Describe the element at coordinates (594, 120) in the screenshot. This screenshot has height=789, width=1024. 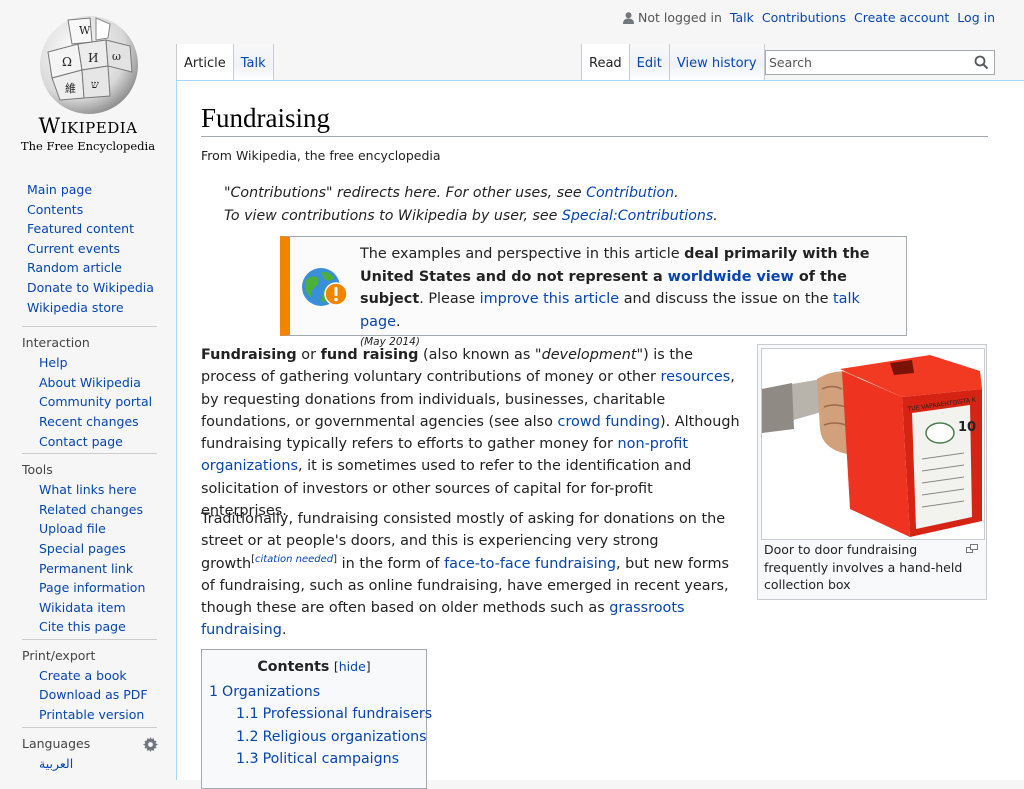
I see `page-title: Fundraising` at that location.